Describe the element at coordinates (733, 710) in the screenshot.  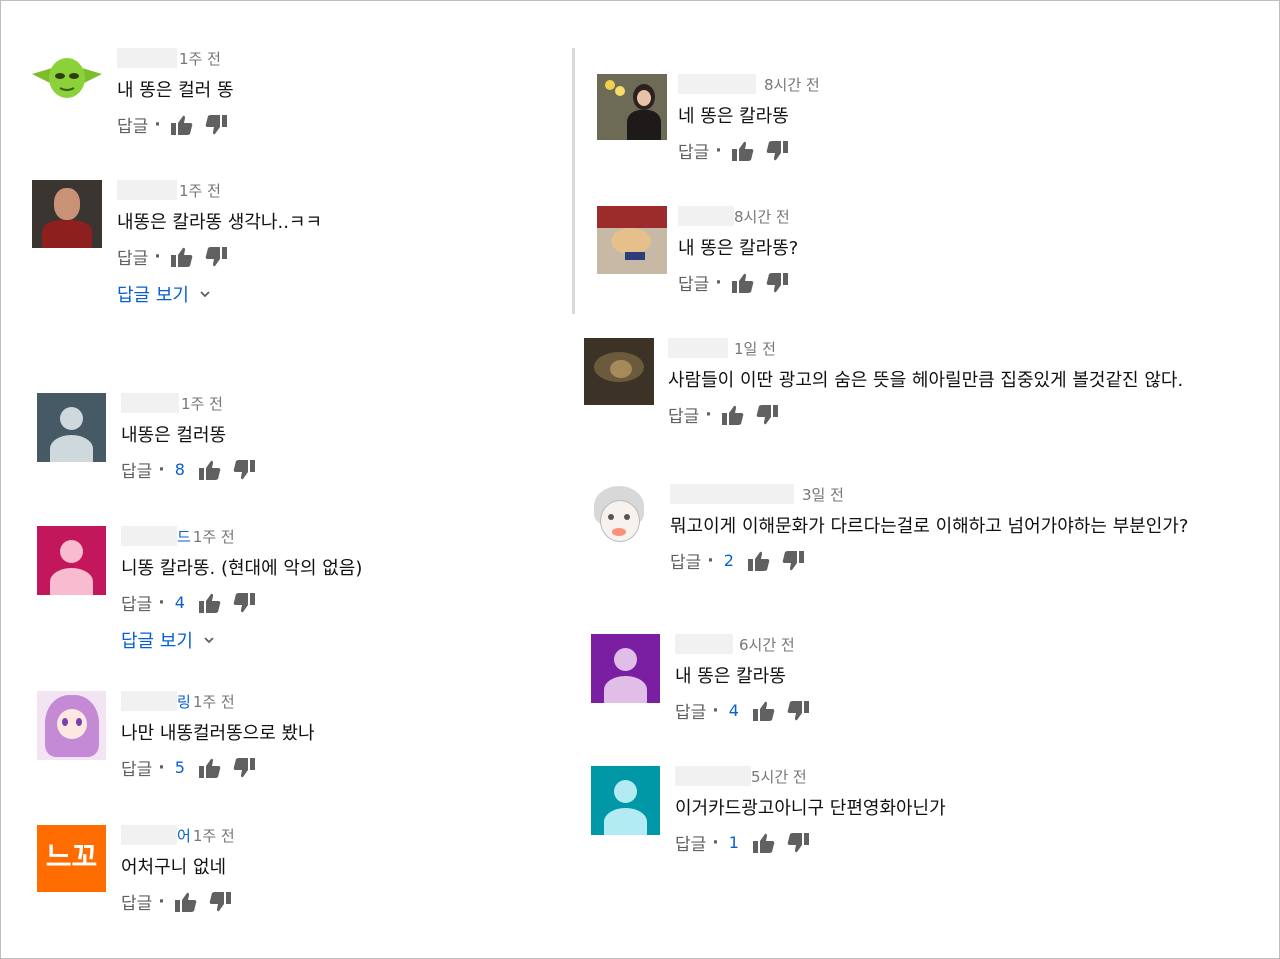
I see `like-count: 4` at that location.